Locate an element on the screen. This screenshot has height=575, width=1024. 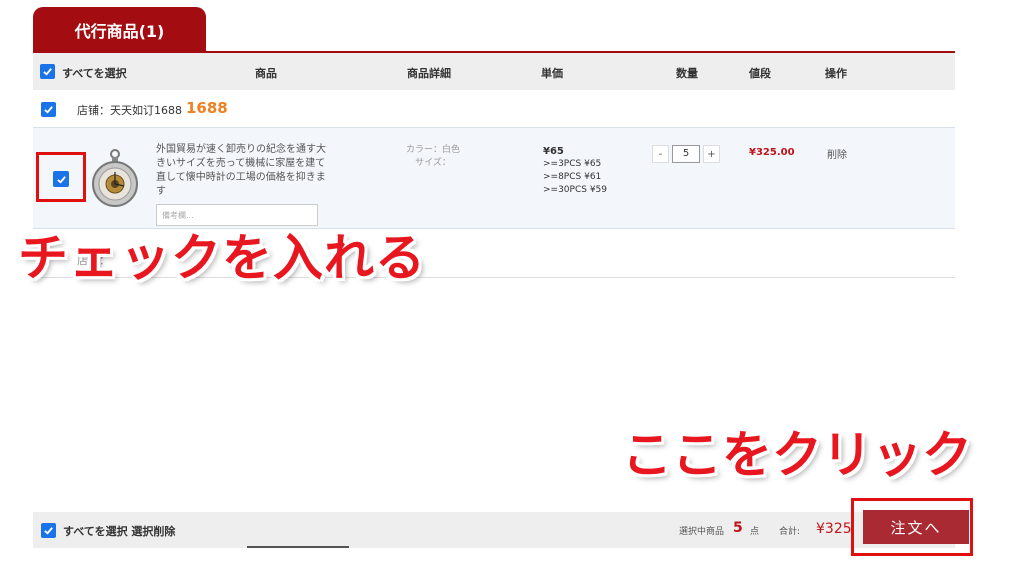
footer-divider is located at coordinates (298, 547).